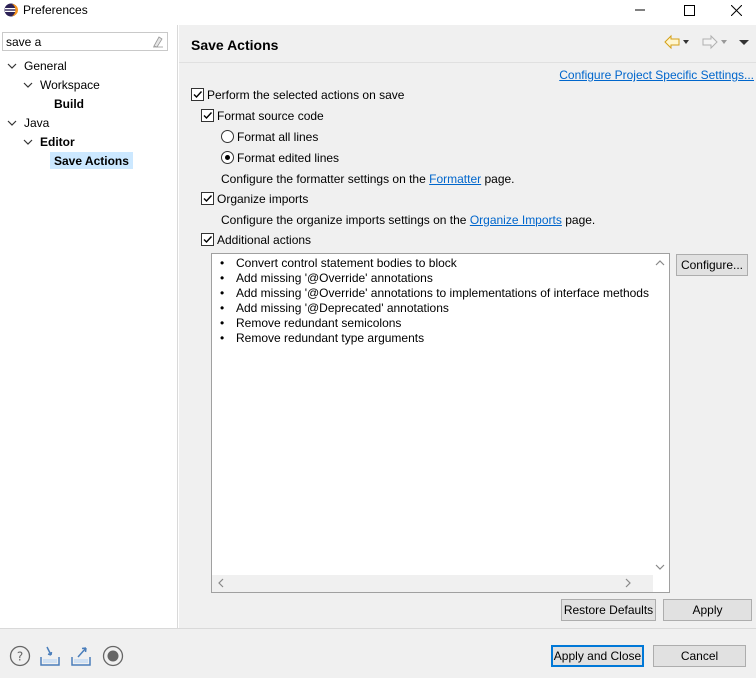 This screenshot has width=756, height=678. Describe the element at coordinates (37, 122) in the screenshot. I see `tree-item-label: Java` at that location.